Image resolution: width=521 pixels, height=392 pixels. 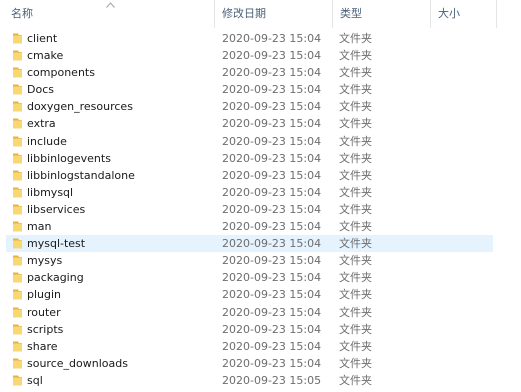 I want to click on folder-row: source_downloads 2020-09-23 15:04 文件夹, so click(x=260, y=363).